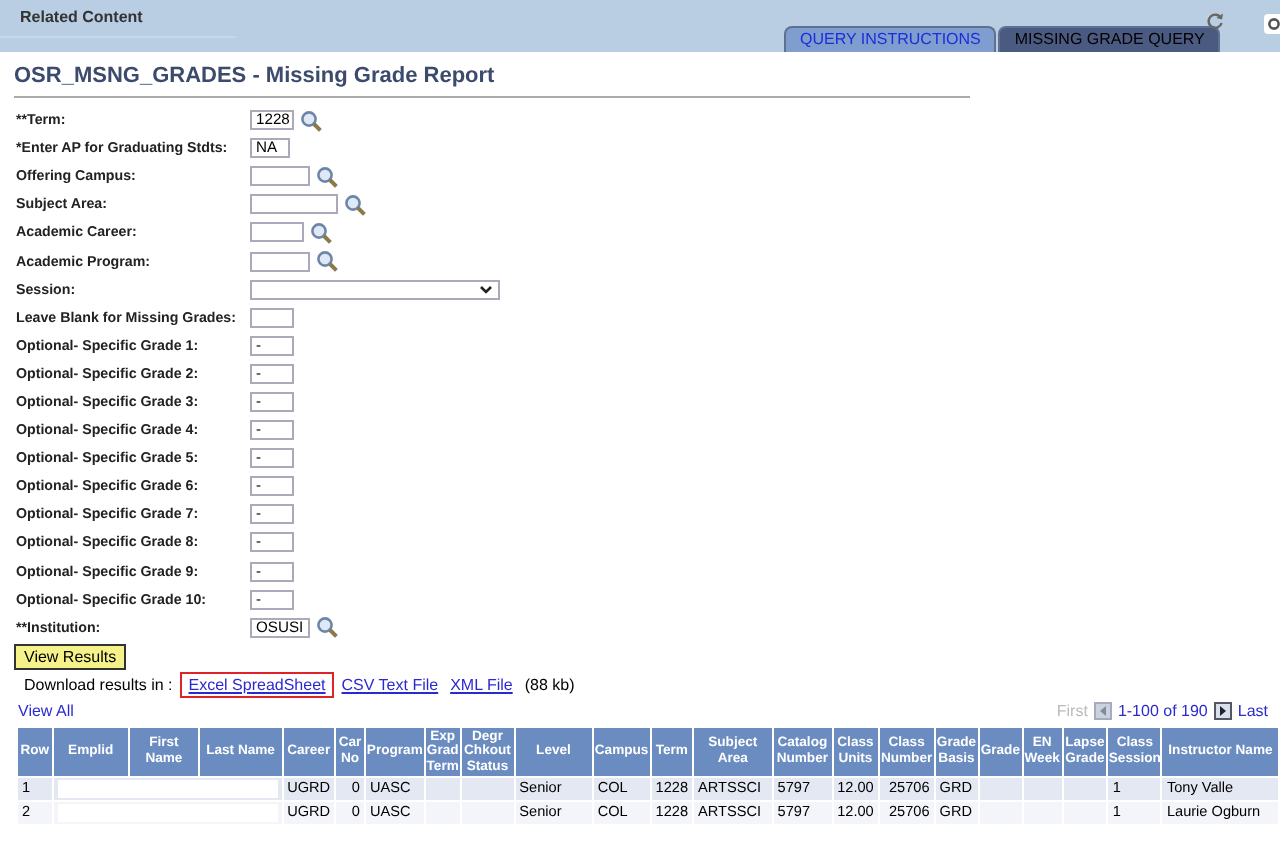 The image size is (1280, 856). Describe the element at coordinates (481, 684) in the screenshot. I see `download-link: XML File` at that location.